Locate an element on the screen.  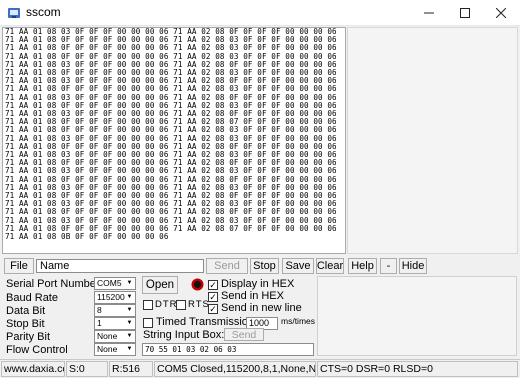
website-link: www.daxia.cor is located at coordinates (33, 369).